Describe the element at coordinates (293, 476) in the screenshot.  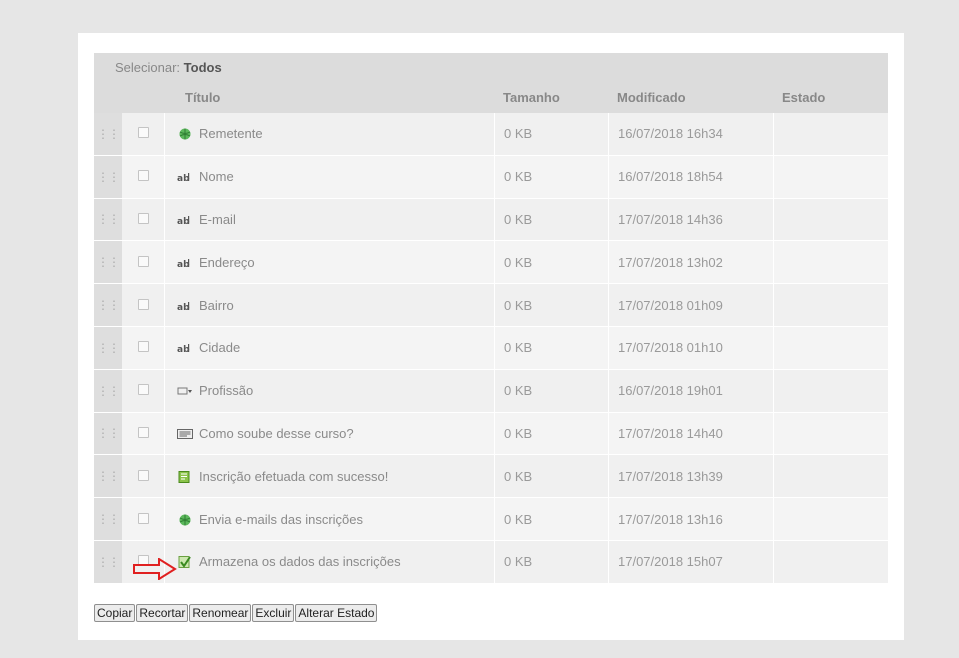
I see `row-title-link: Inscrição efetuada com sucesso!` at that location.